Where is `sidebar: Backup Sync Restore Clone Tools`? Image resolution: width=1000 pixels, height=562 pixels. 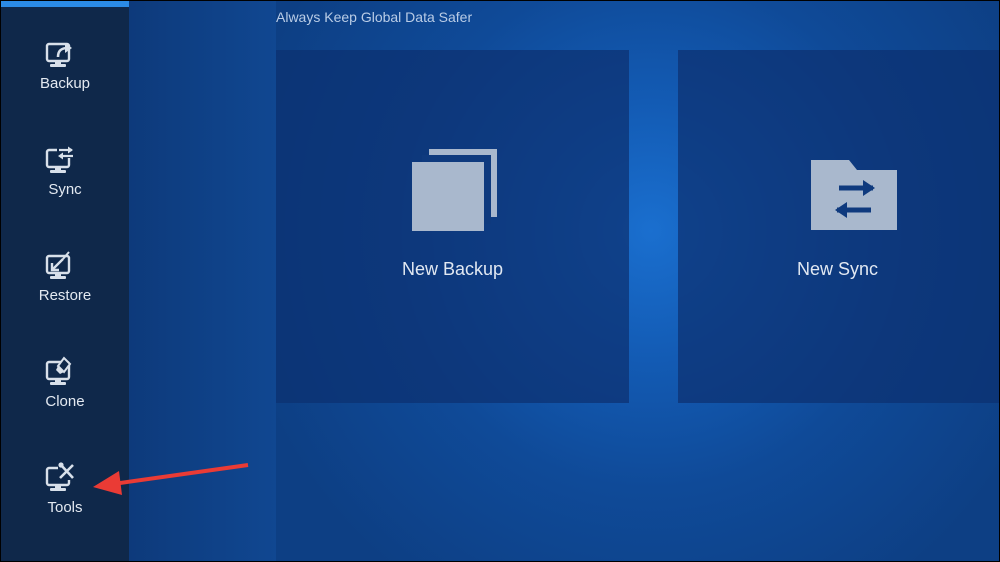
sidebar: Backup Sync Restore Clone Tools is located at coordinates (65, 281).